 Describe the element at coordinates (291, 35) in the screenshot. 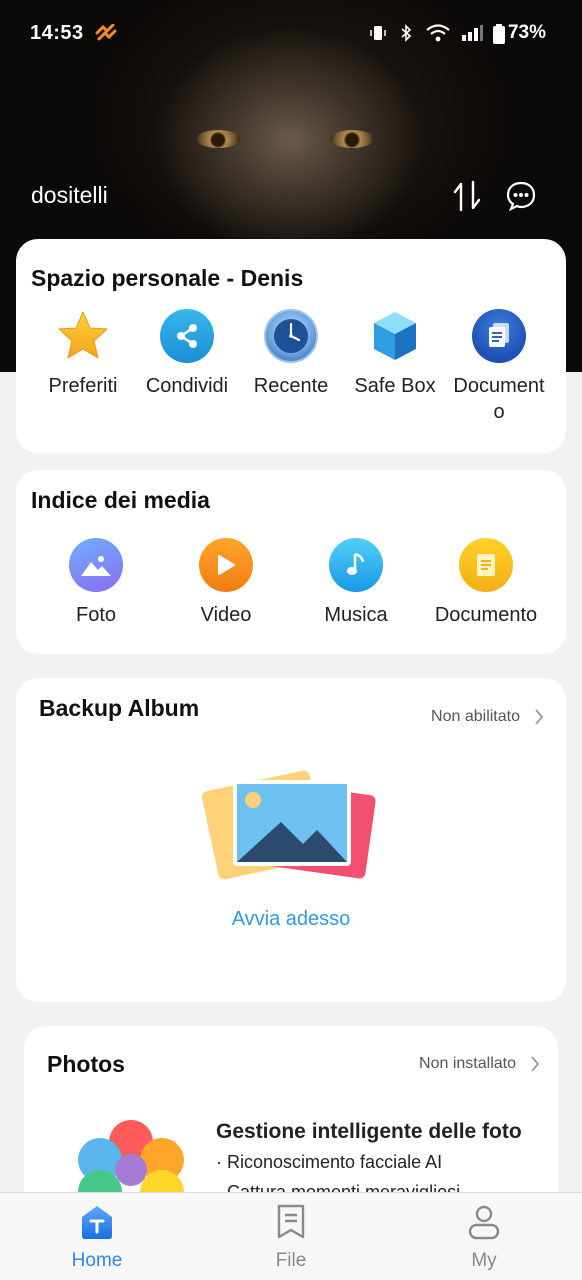

I see `status-bar: 14:53 73%` at that location.